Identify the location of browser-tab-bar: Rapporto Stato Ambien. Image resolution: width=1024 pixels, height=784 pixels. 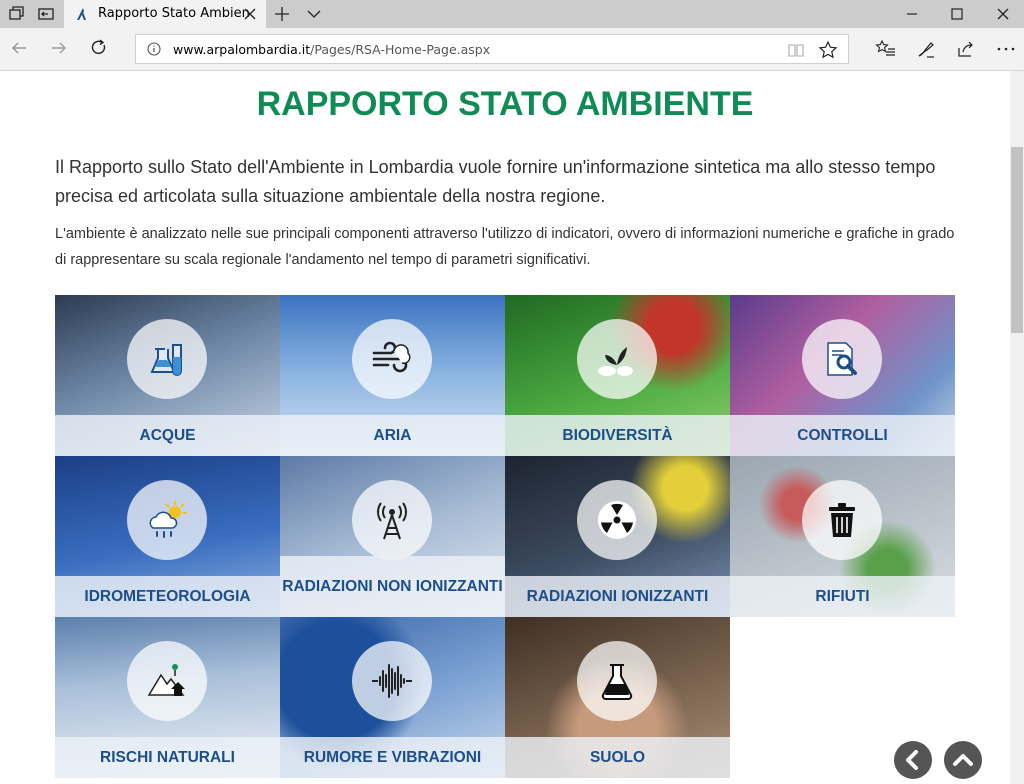
(512, 14).